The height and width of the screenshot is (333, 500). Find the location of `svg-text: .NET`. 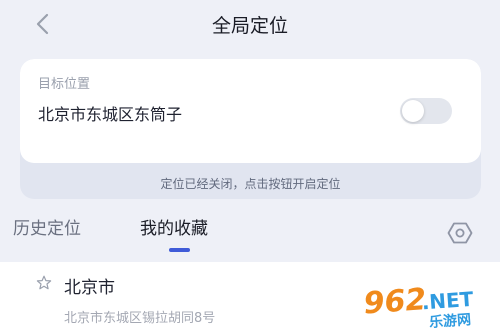

svg-text: .NET is located at coordinates (448, 301).